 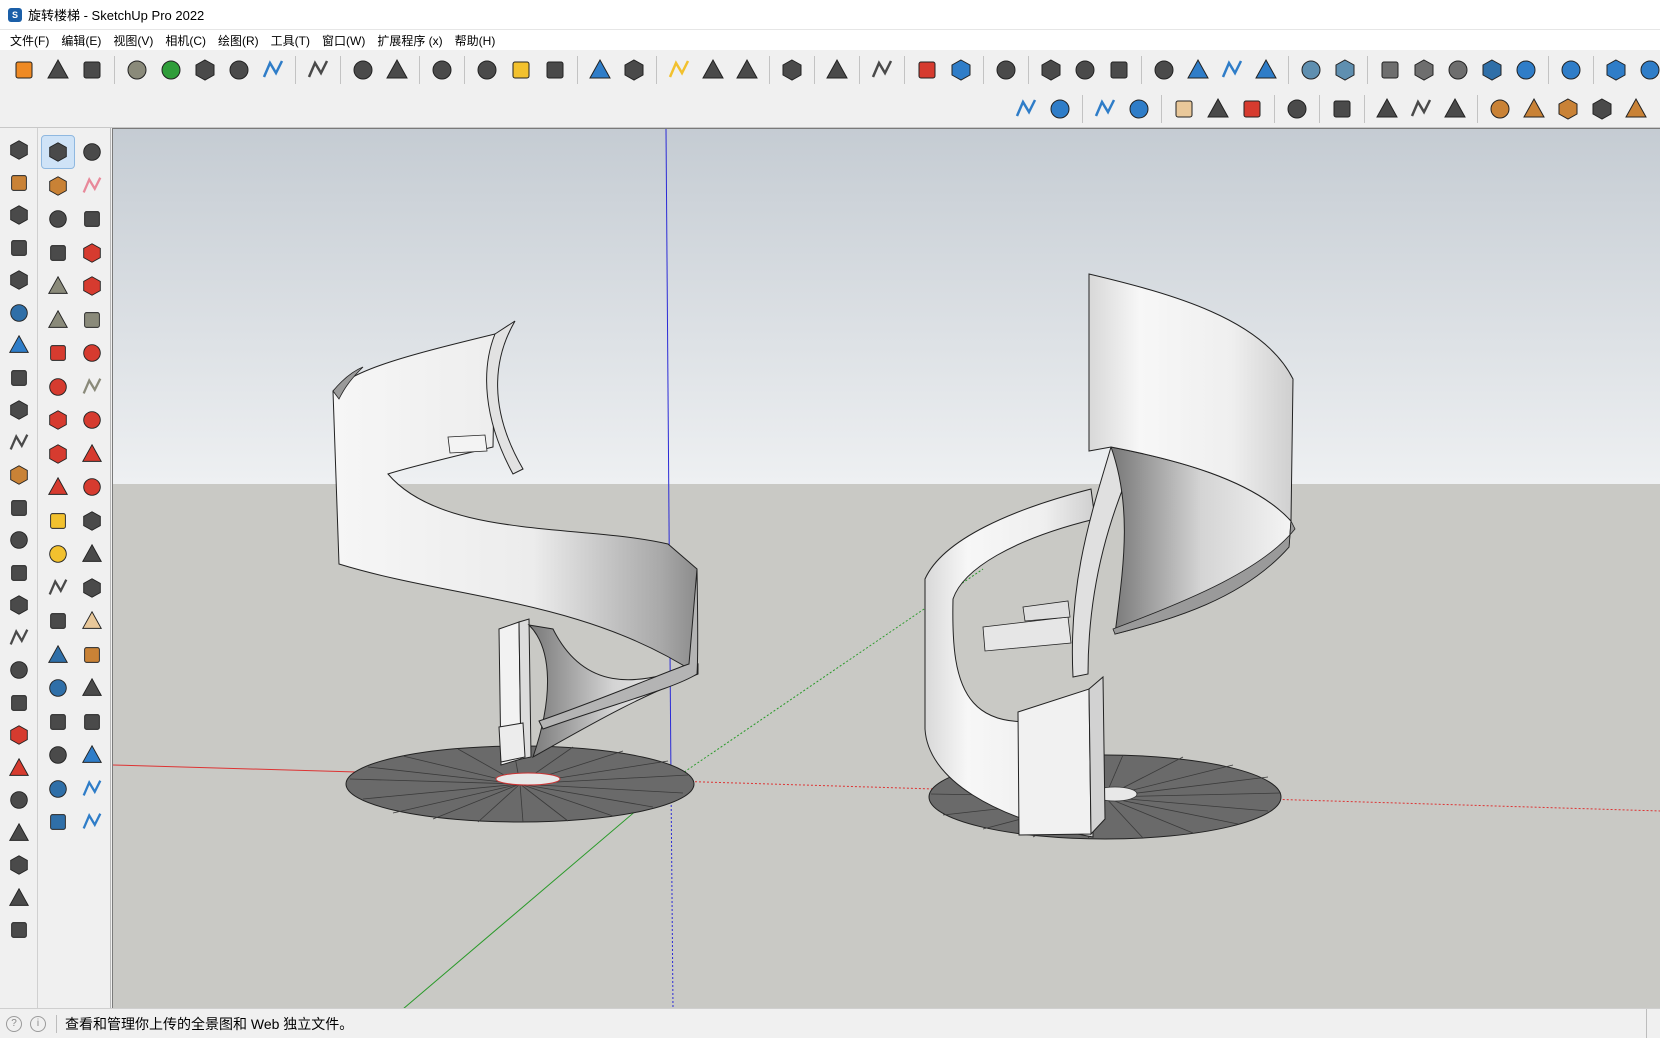 What do you see at coordinates (792, 70) in the screenshot?
I see `components-icon` at bounding box center [792, 70].